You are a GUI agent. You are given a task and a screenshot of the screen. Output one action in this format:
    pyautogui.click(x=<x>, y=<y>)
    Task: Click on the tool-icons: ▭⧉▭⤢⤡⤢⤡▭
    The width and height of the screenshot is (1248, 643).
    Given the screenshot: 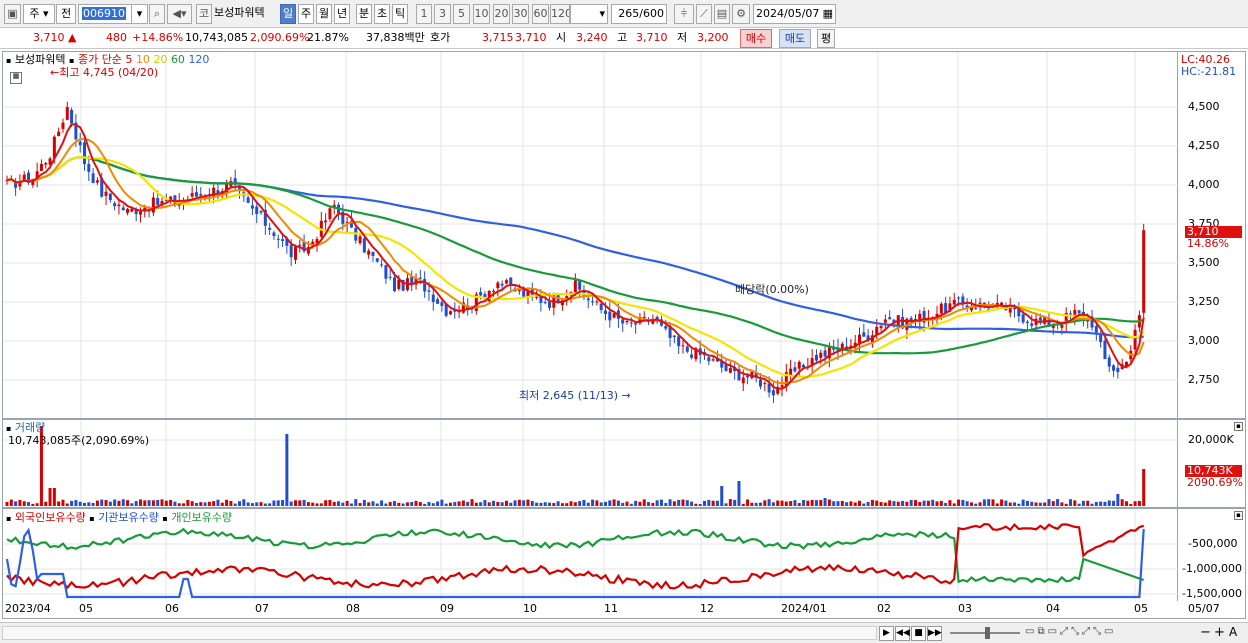 What is the action you would take?
    pyautogui.click(x=1071, y=631)
    